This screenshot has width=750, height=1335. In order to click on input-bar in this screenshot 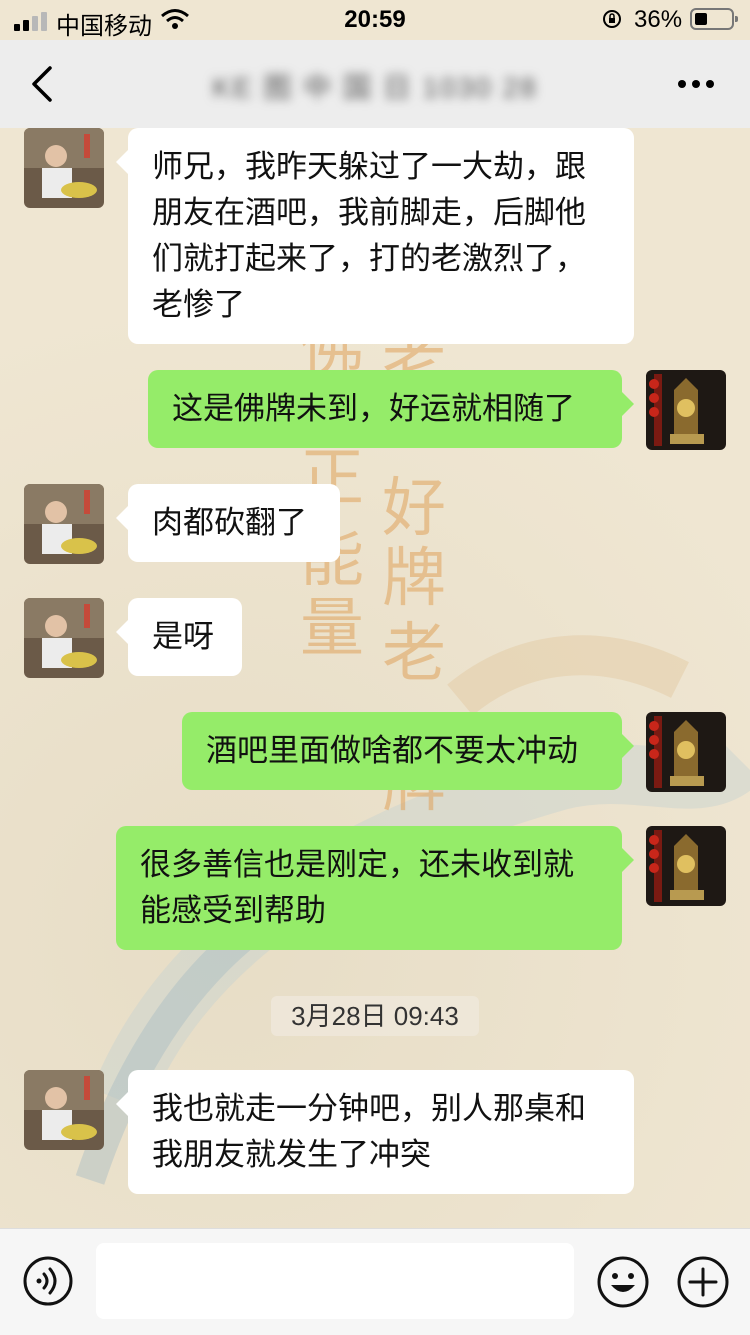, I will do `click(375, 1281)`.